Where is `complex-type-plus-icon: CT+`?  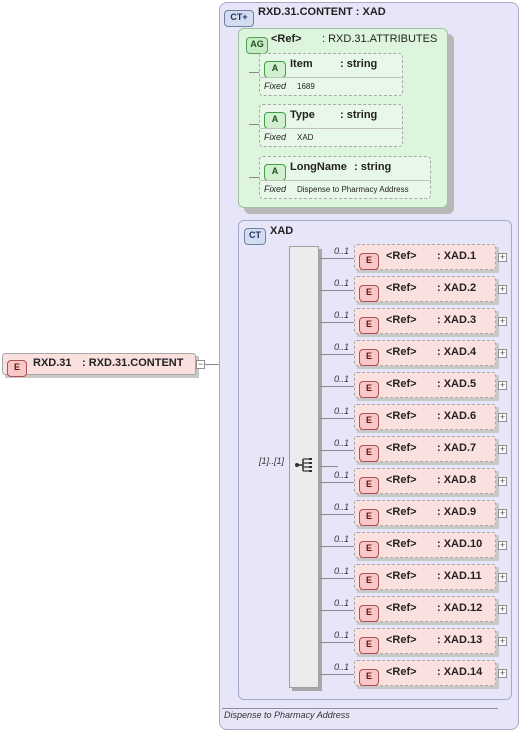 complex-type-plus-icon: CT+ is located at coordinates (239, 18).